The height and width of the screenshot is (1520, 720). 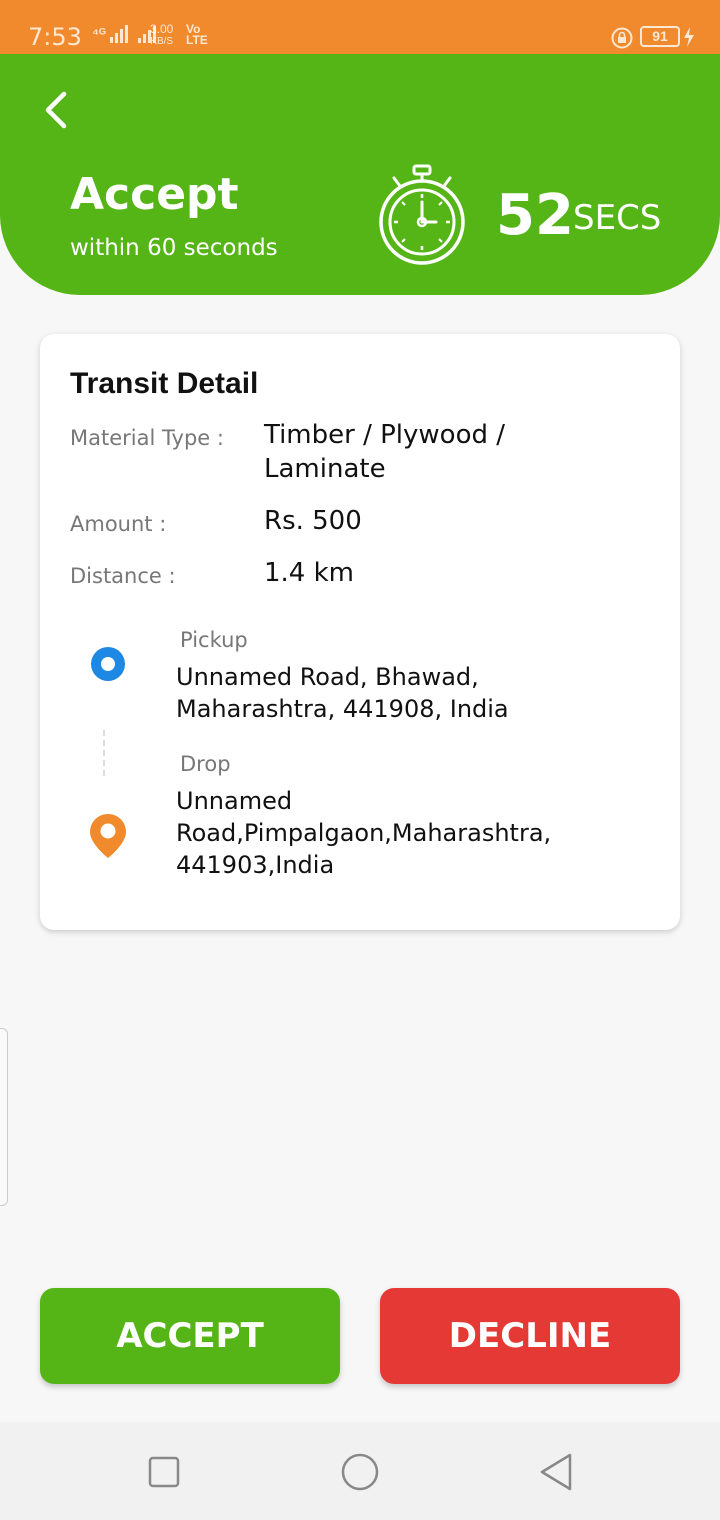 What do you see at coordinates (325, 469) in the screenshot?
I see `material-type-value-line2: Laminate` at bounding box center [325, 469].